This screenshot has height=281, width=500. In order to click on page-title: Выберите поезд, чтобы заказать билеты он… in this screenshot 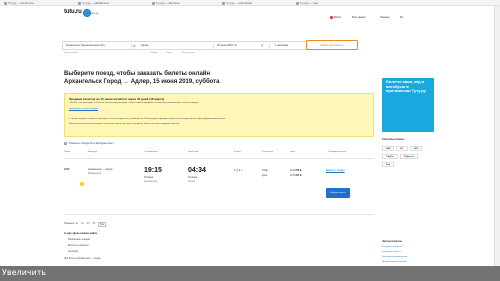, I will do `click(142, 78)`.